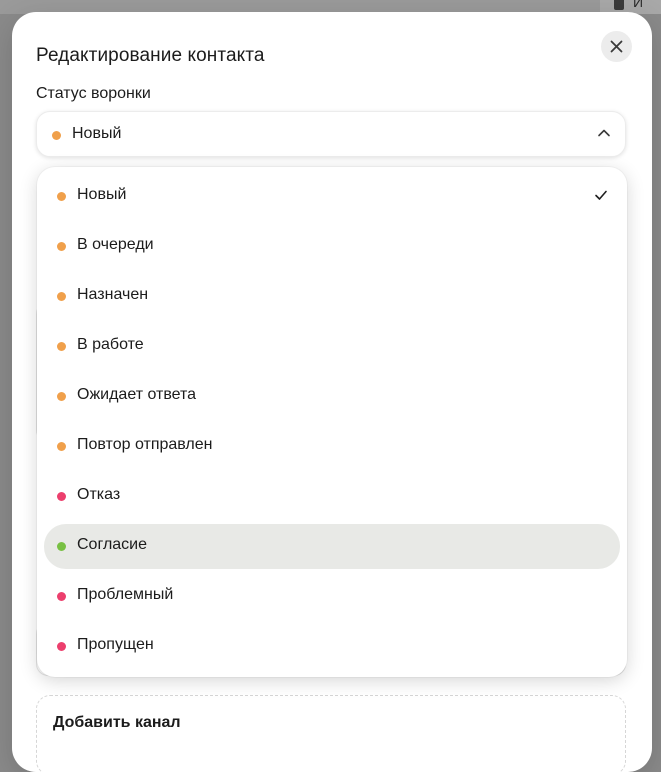 Image resolution: width=661 pixels, height=772 pixels. I want to click on close-icon, so click(616, 46).